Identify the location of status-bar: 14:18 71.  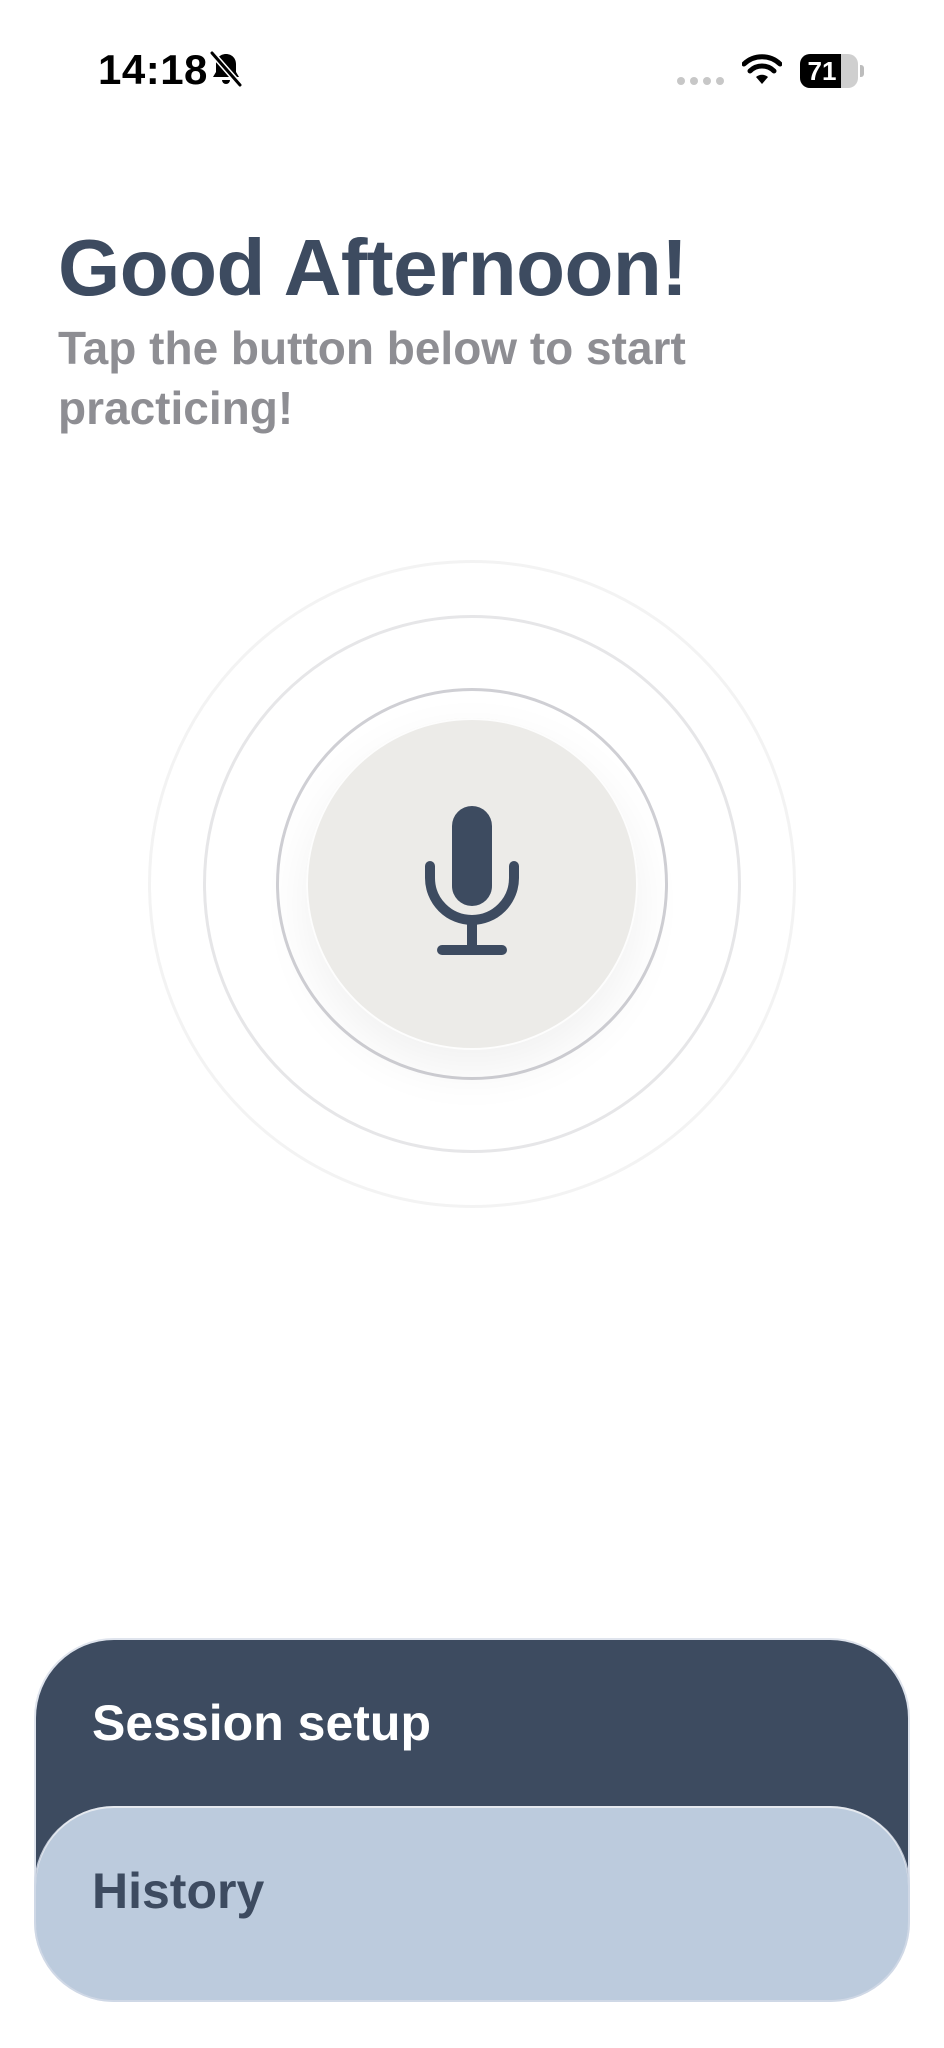
(472, 70).